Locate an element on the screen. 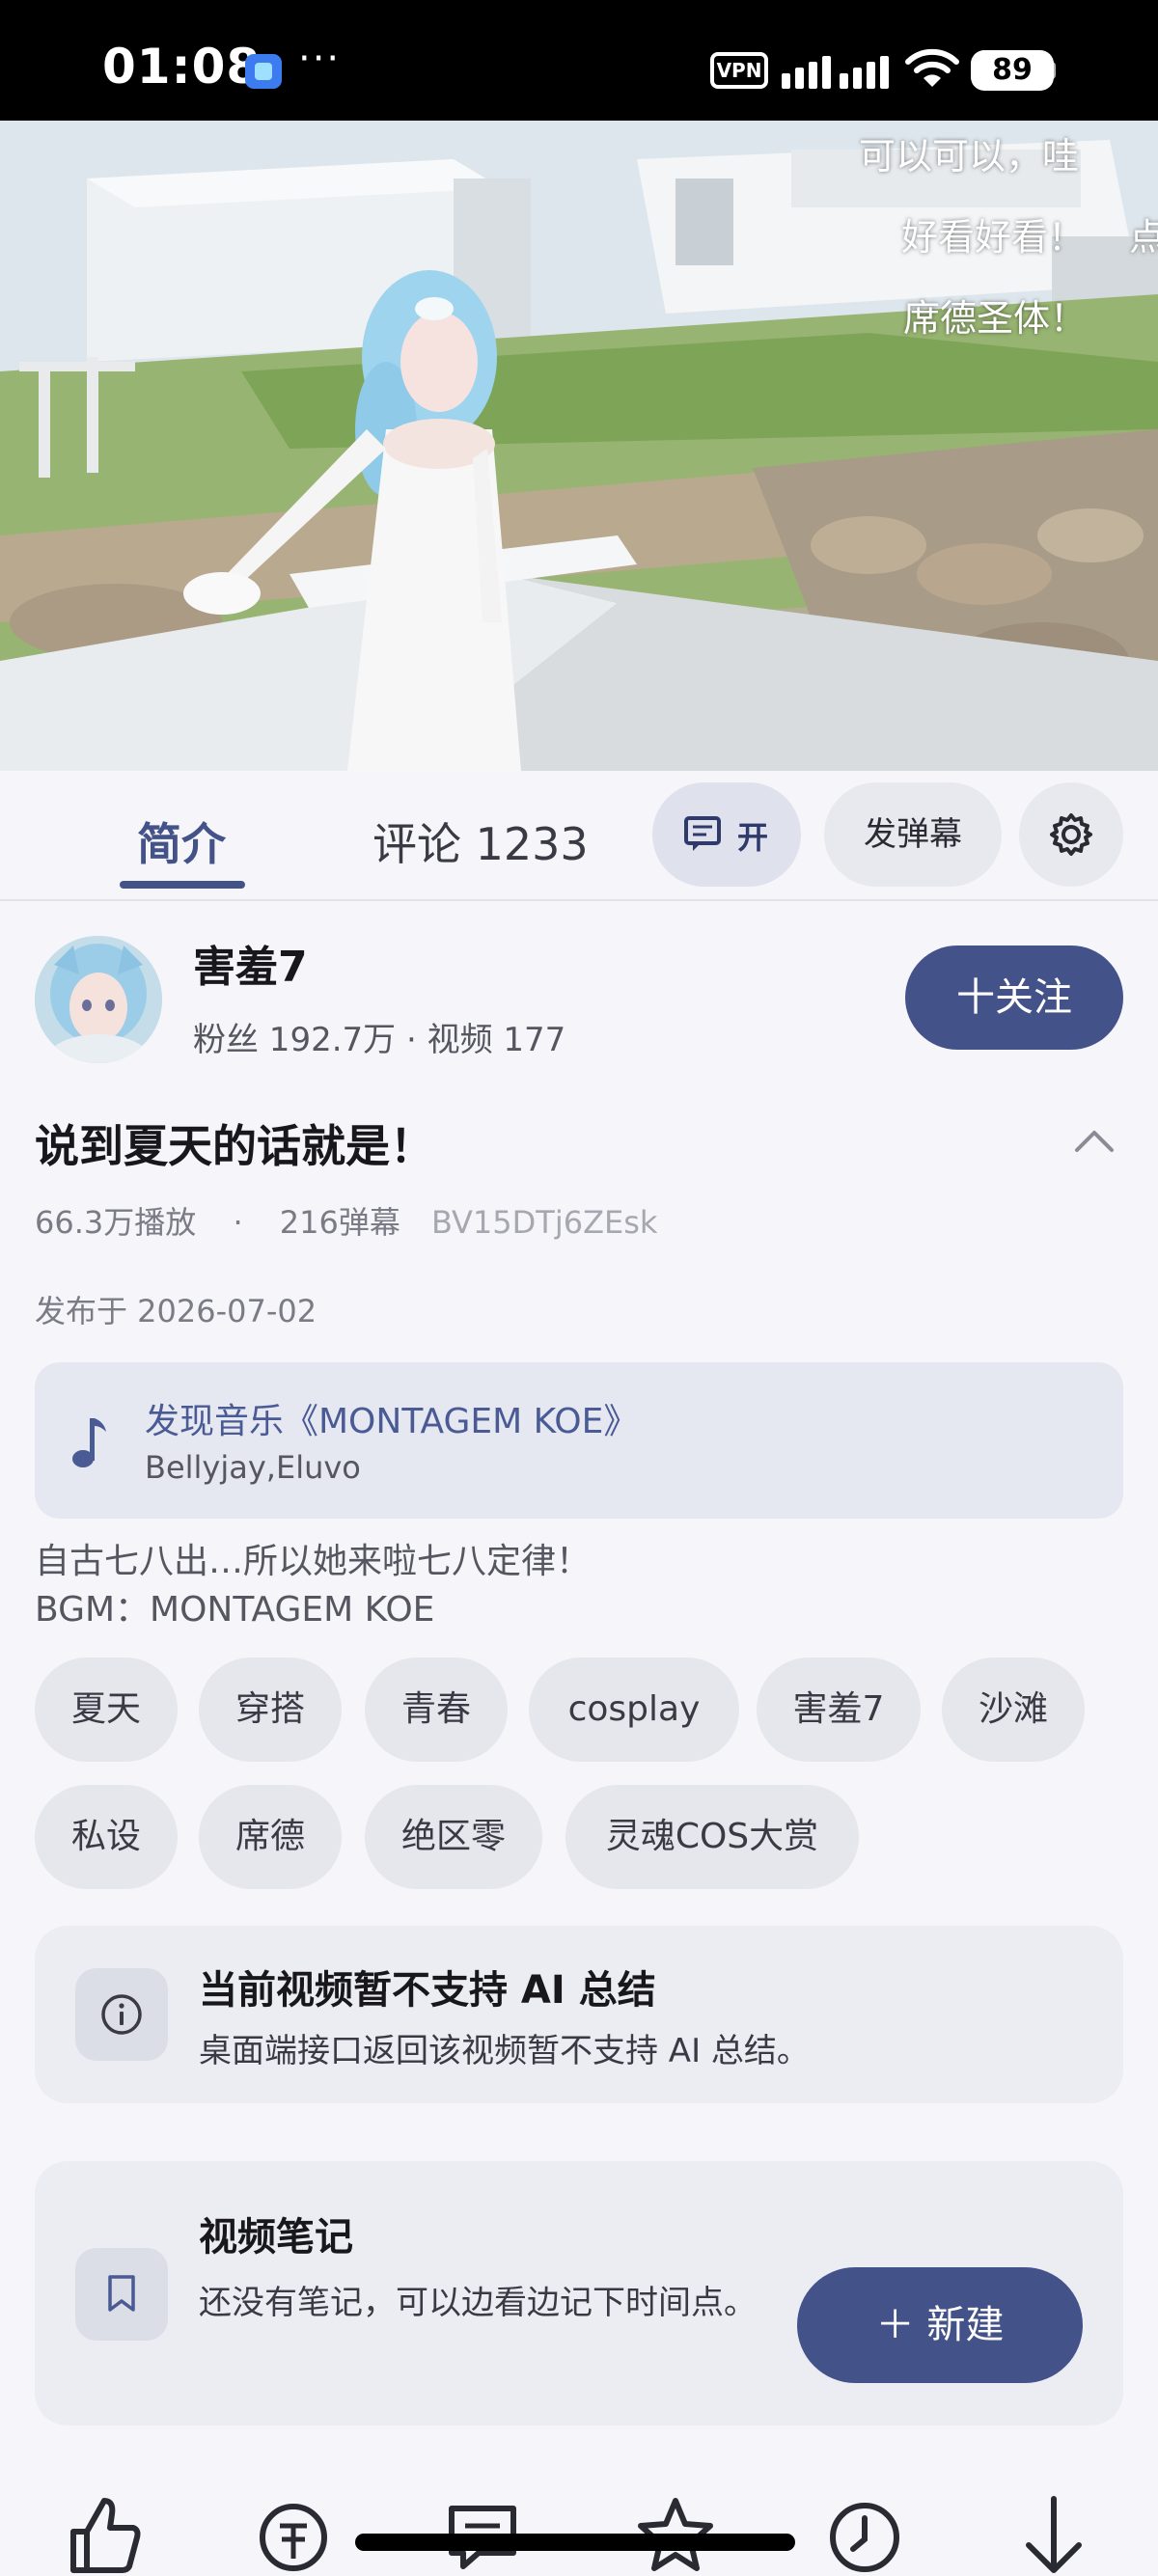  bookmark-icon-box is located at coordinates (121, 2295).